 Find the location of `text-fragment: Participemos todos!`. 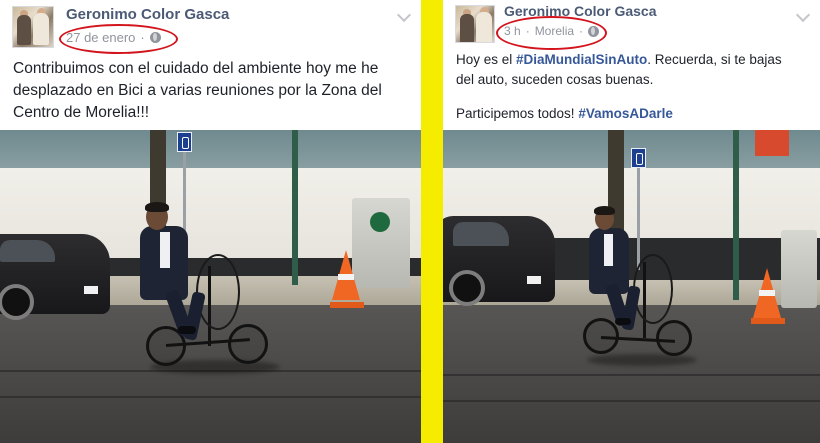

text-fragment: Participemos todos! is located at coordinates (517, 113).